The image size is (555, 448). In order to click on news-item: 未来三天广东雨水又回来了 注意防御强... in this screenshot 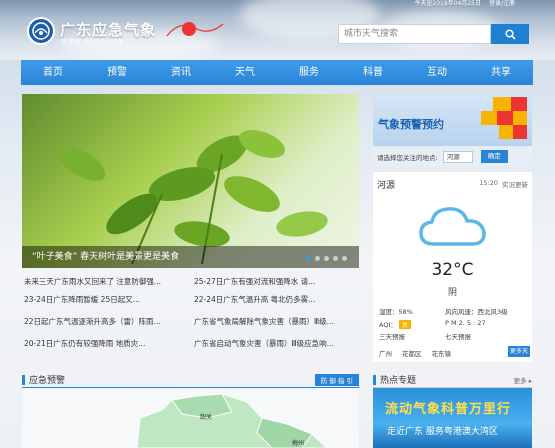, I will do `click(107, 281)`.